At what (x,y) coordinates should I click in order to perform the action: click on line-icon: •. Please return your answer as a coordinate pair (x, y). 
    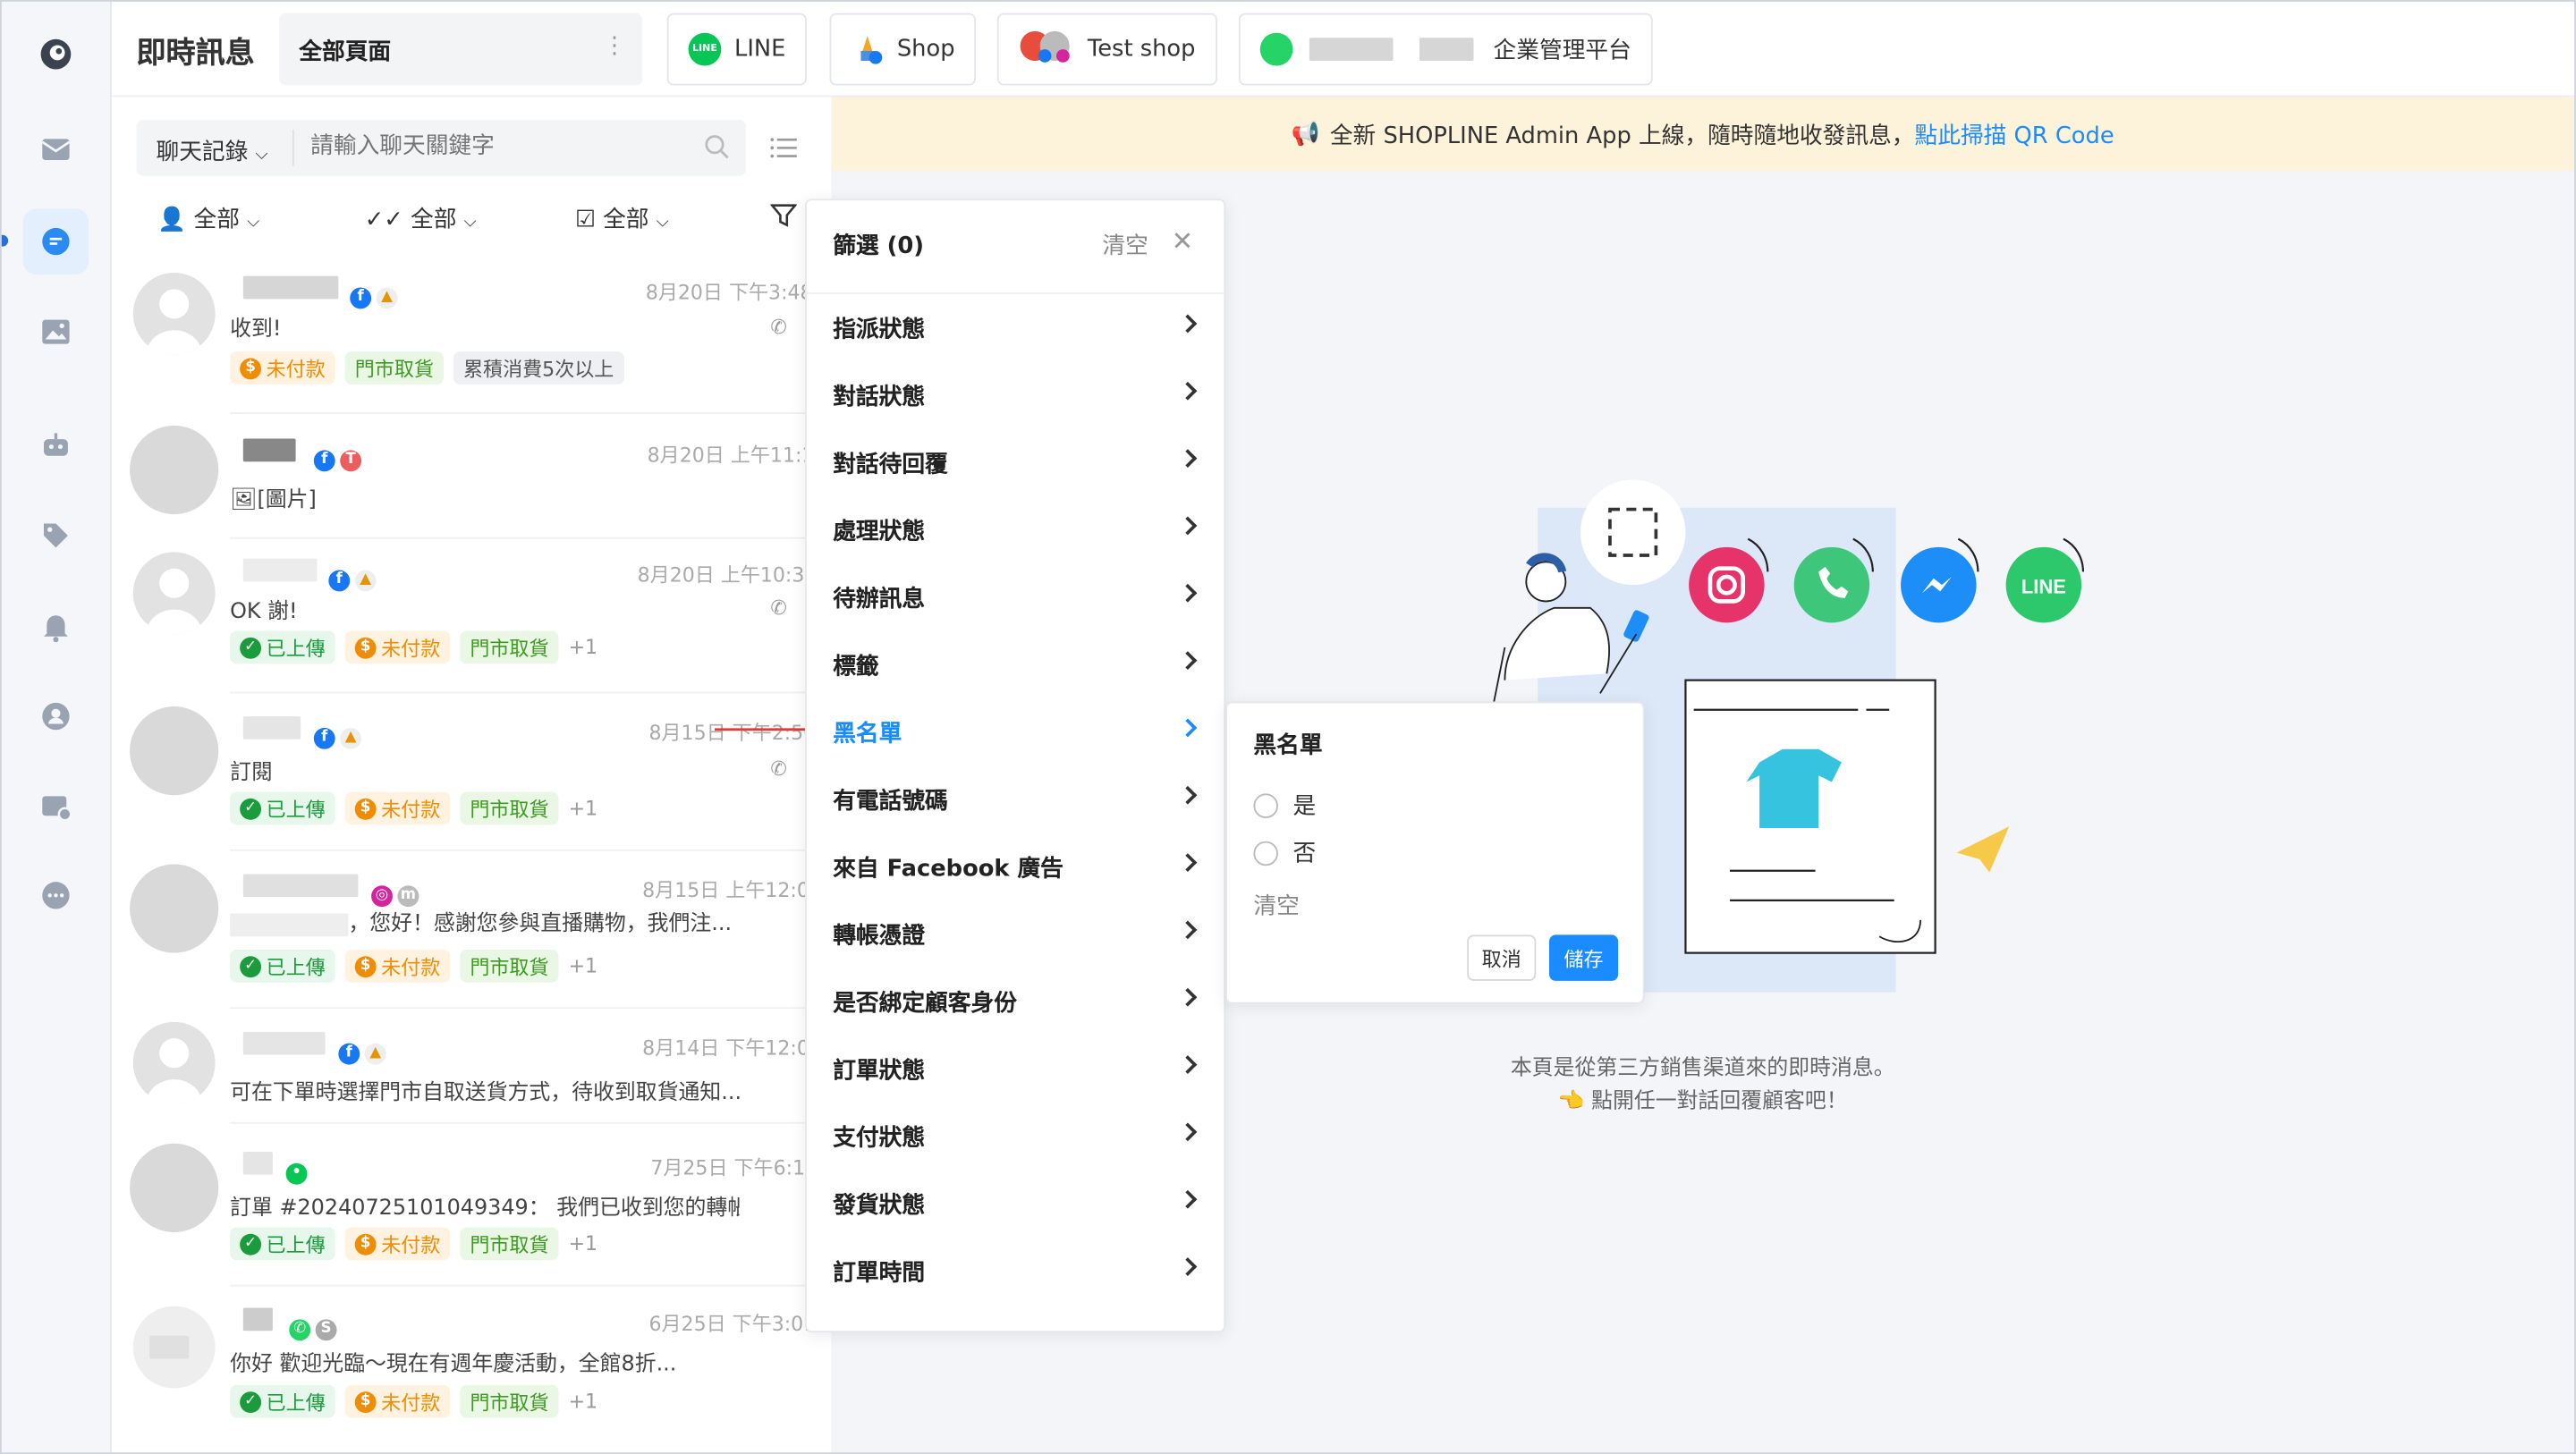
    Looking at the image, I should click on (296, 1173).